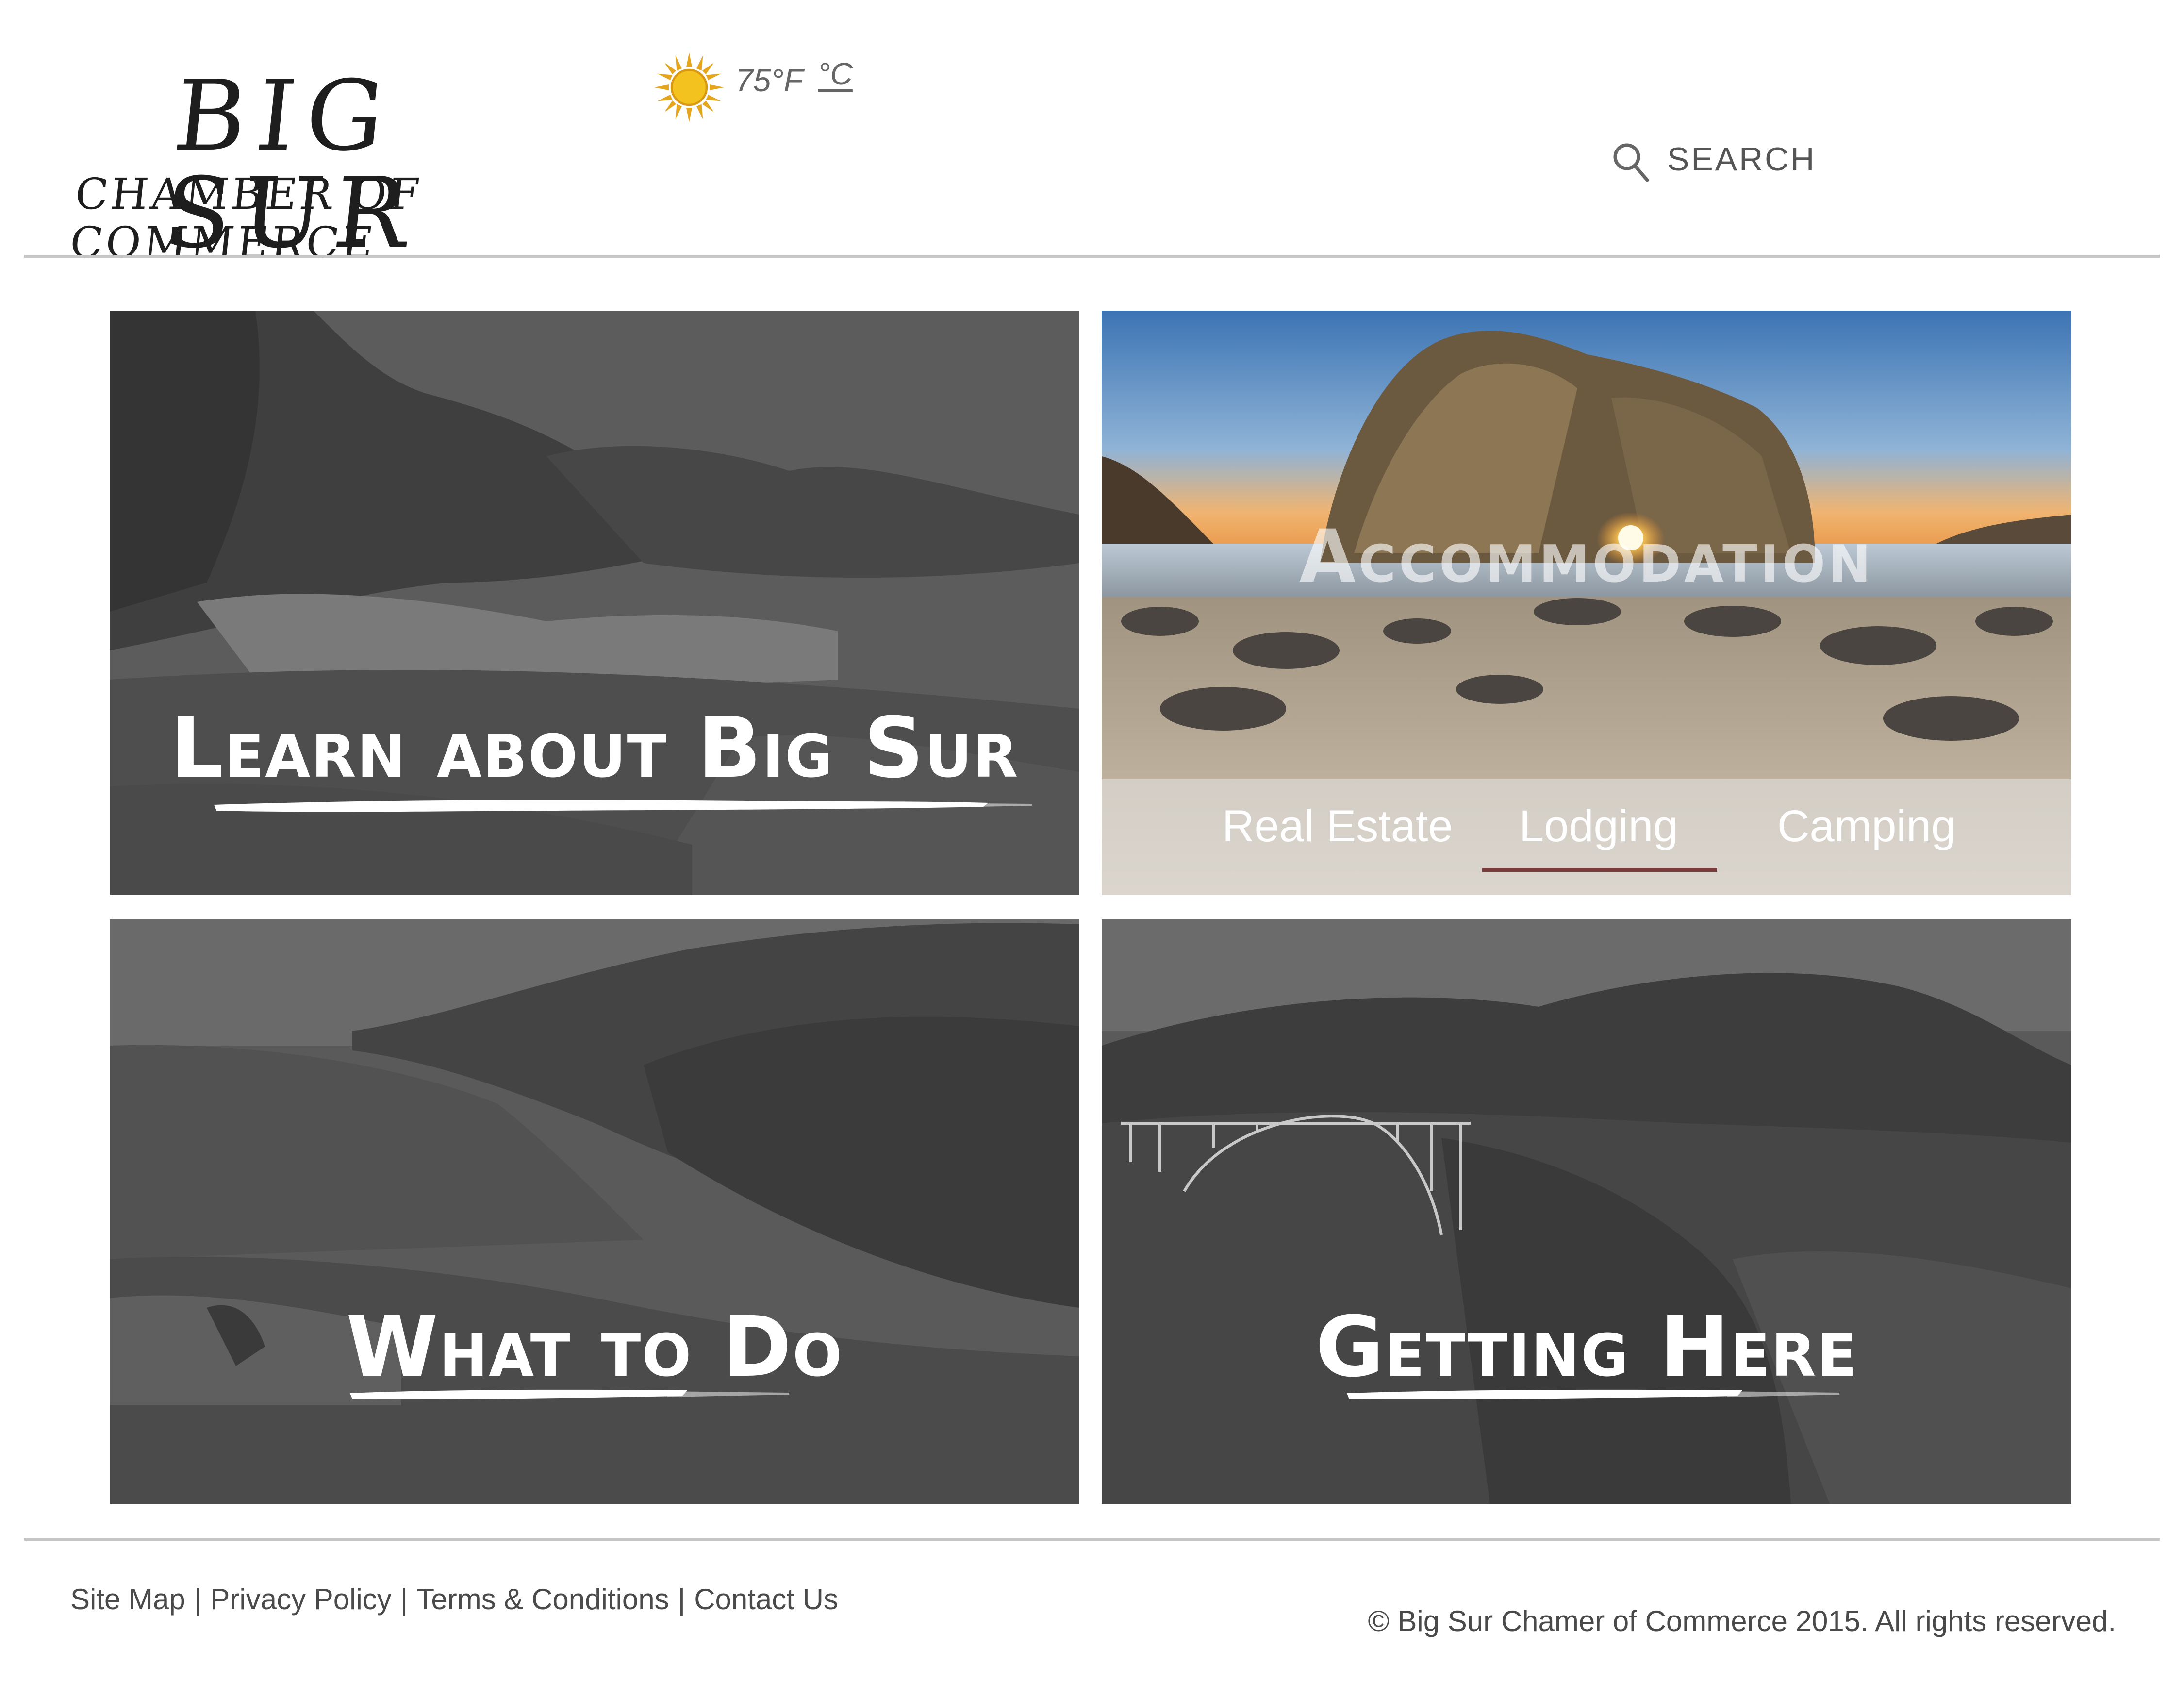 This screenshot has height=1699, width=2184. Describe the element at coordinates (1092, 256) in the screenshot. I see `header-divider` at that location.